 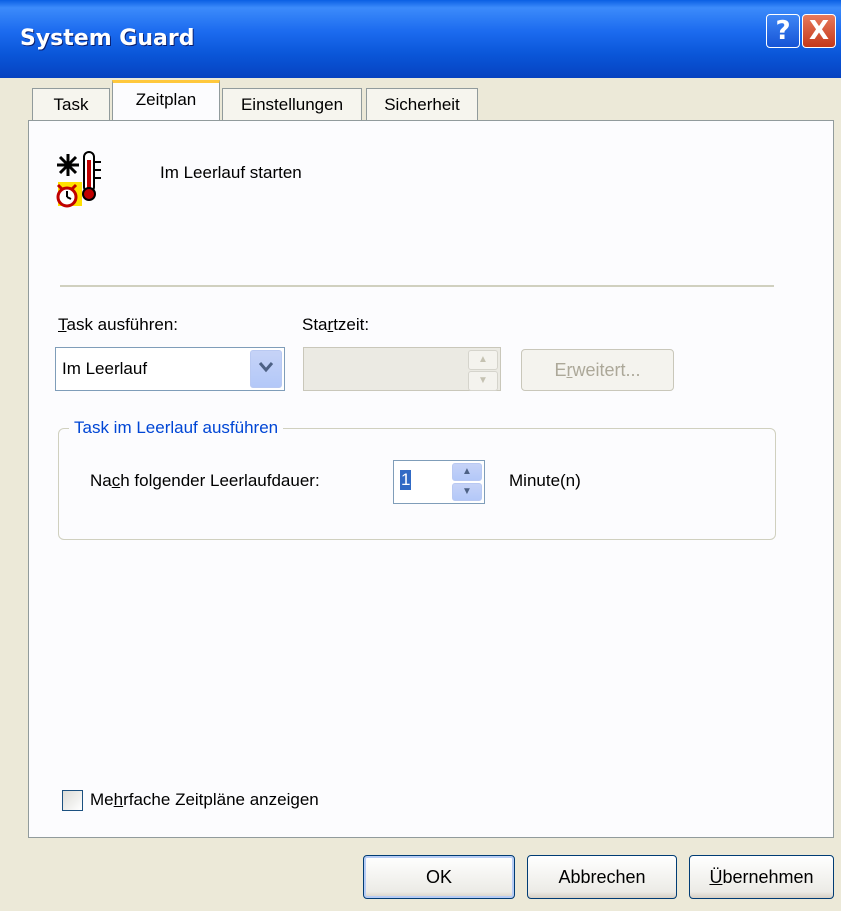 I want to click on close-button: X, so click(x=819, y=31).